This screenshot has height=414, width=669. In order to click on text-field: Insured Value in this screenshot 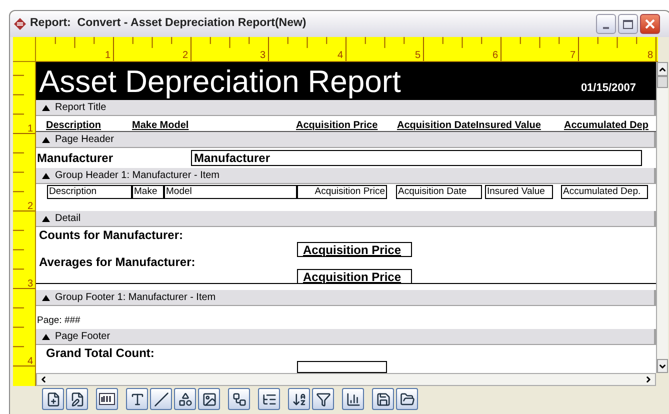, I will do `click(519, 192)`.